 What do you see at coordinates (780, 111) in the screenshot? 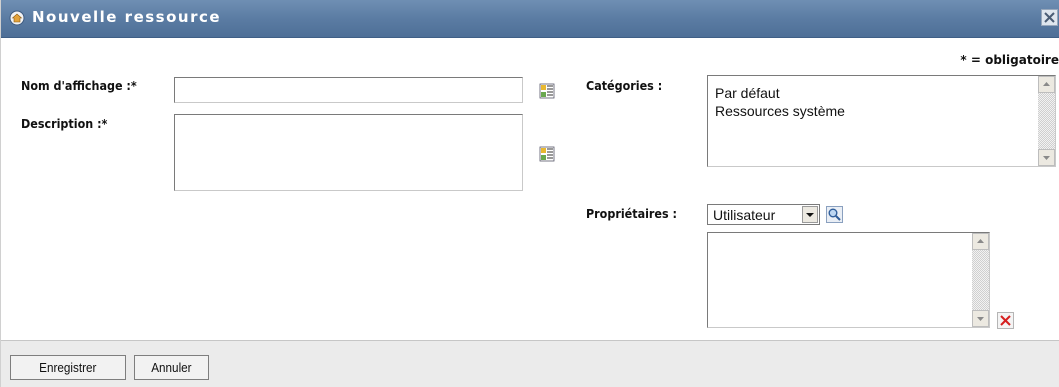
I see `list-item: Ressources système` at bounding box center [780, 111].